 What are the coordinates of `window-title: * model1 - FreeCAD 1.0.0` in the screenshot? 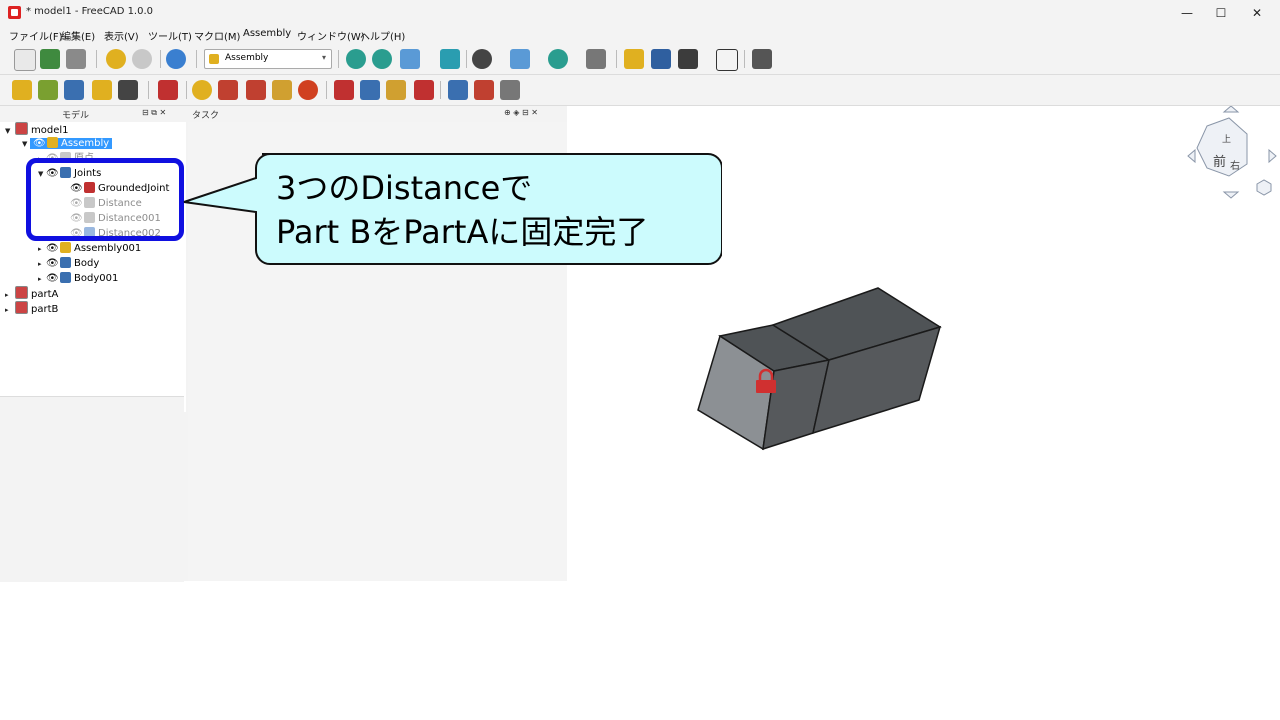 It's located at (90, 11).